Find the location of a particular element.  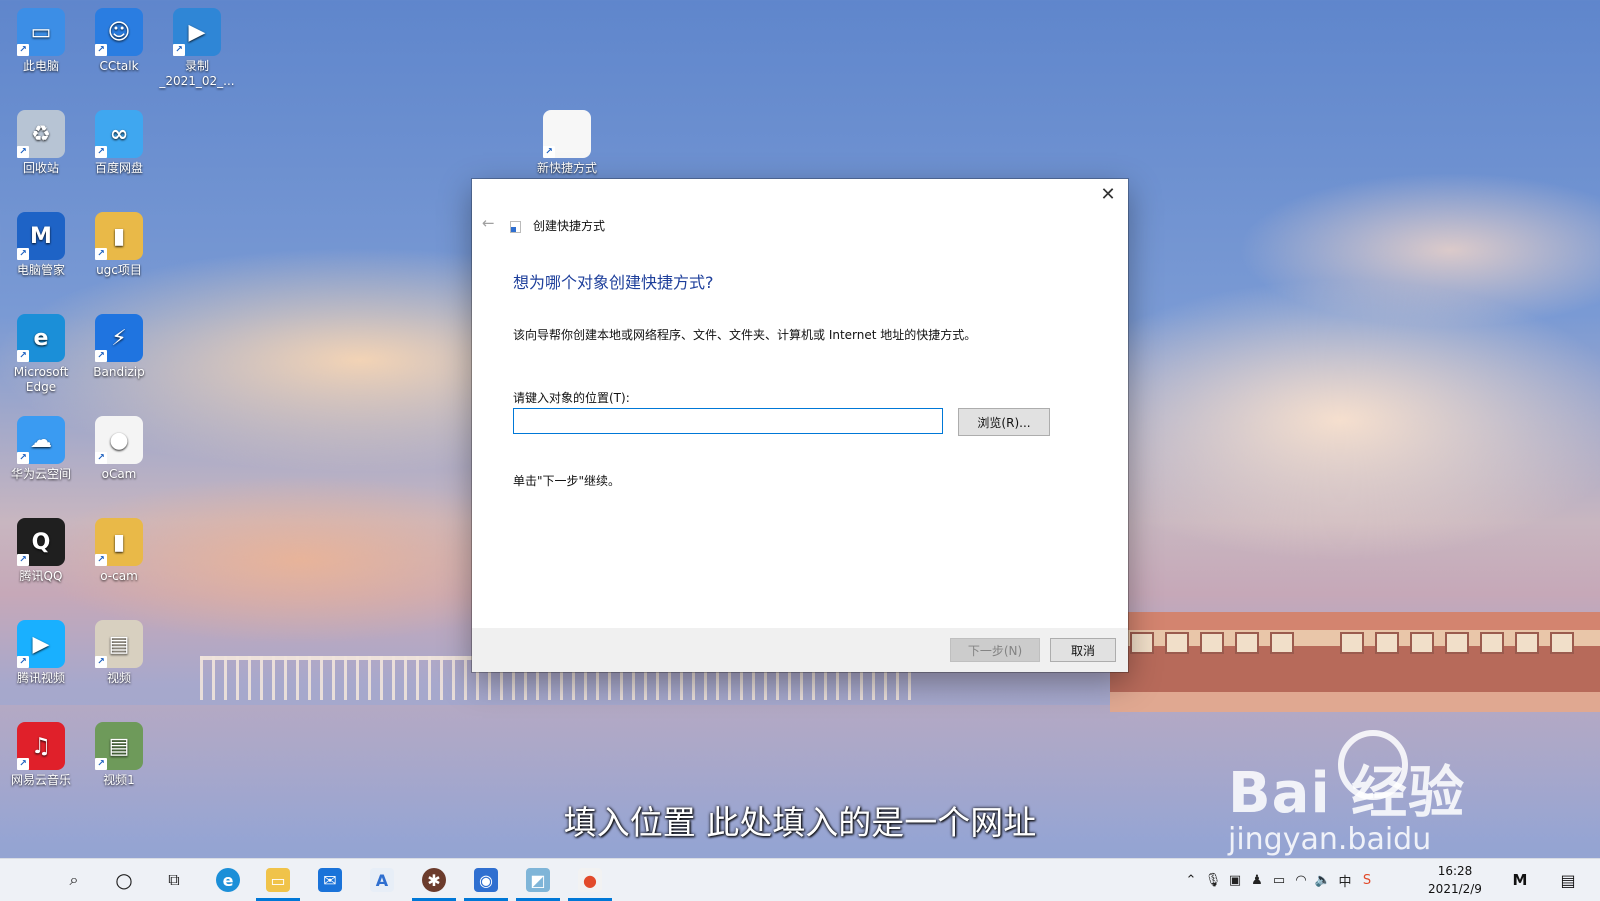

tencent-video-icon: ▶ ↗ is located at coordinates (41, 644).